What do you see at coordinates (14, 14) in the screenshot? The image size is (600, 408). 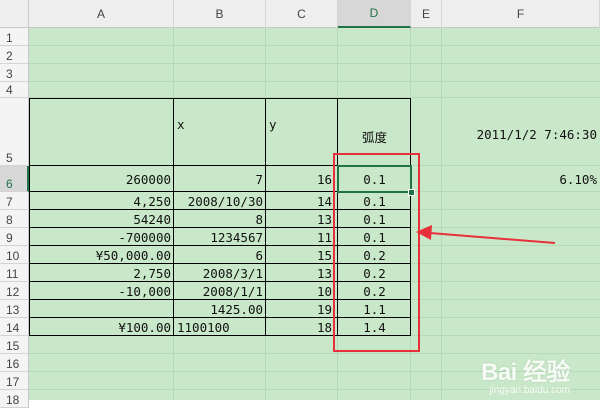 I see `select-all-corner` at bounding box center [14, 14].